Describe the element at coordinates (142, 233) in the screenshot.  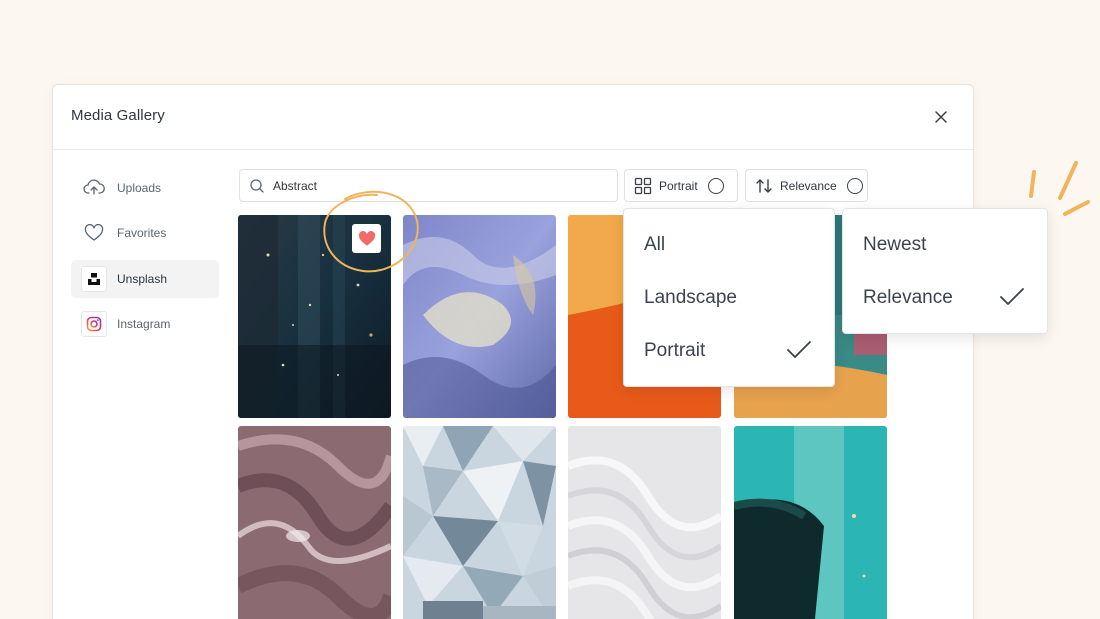
I see `sidebar-item-label: Favorites` at that location.